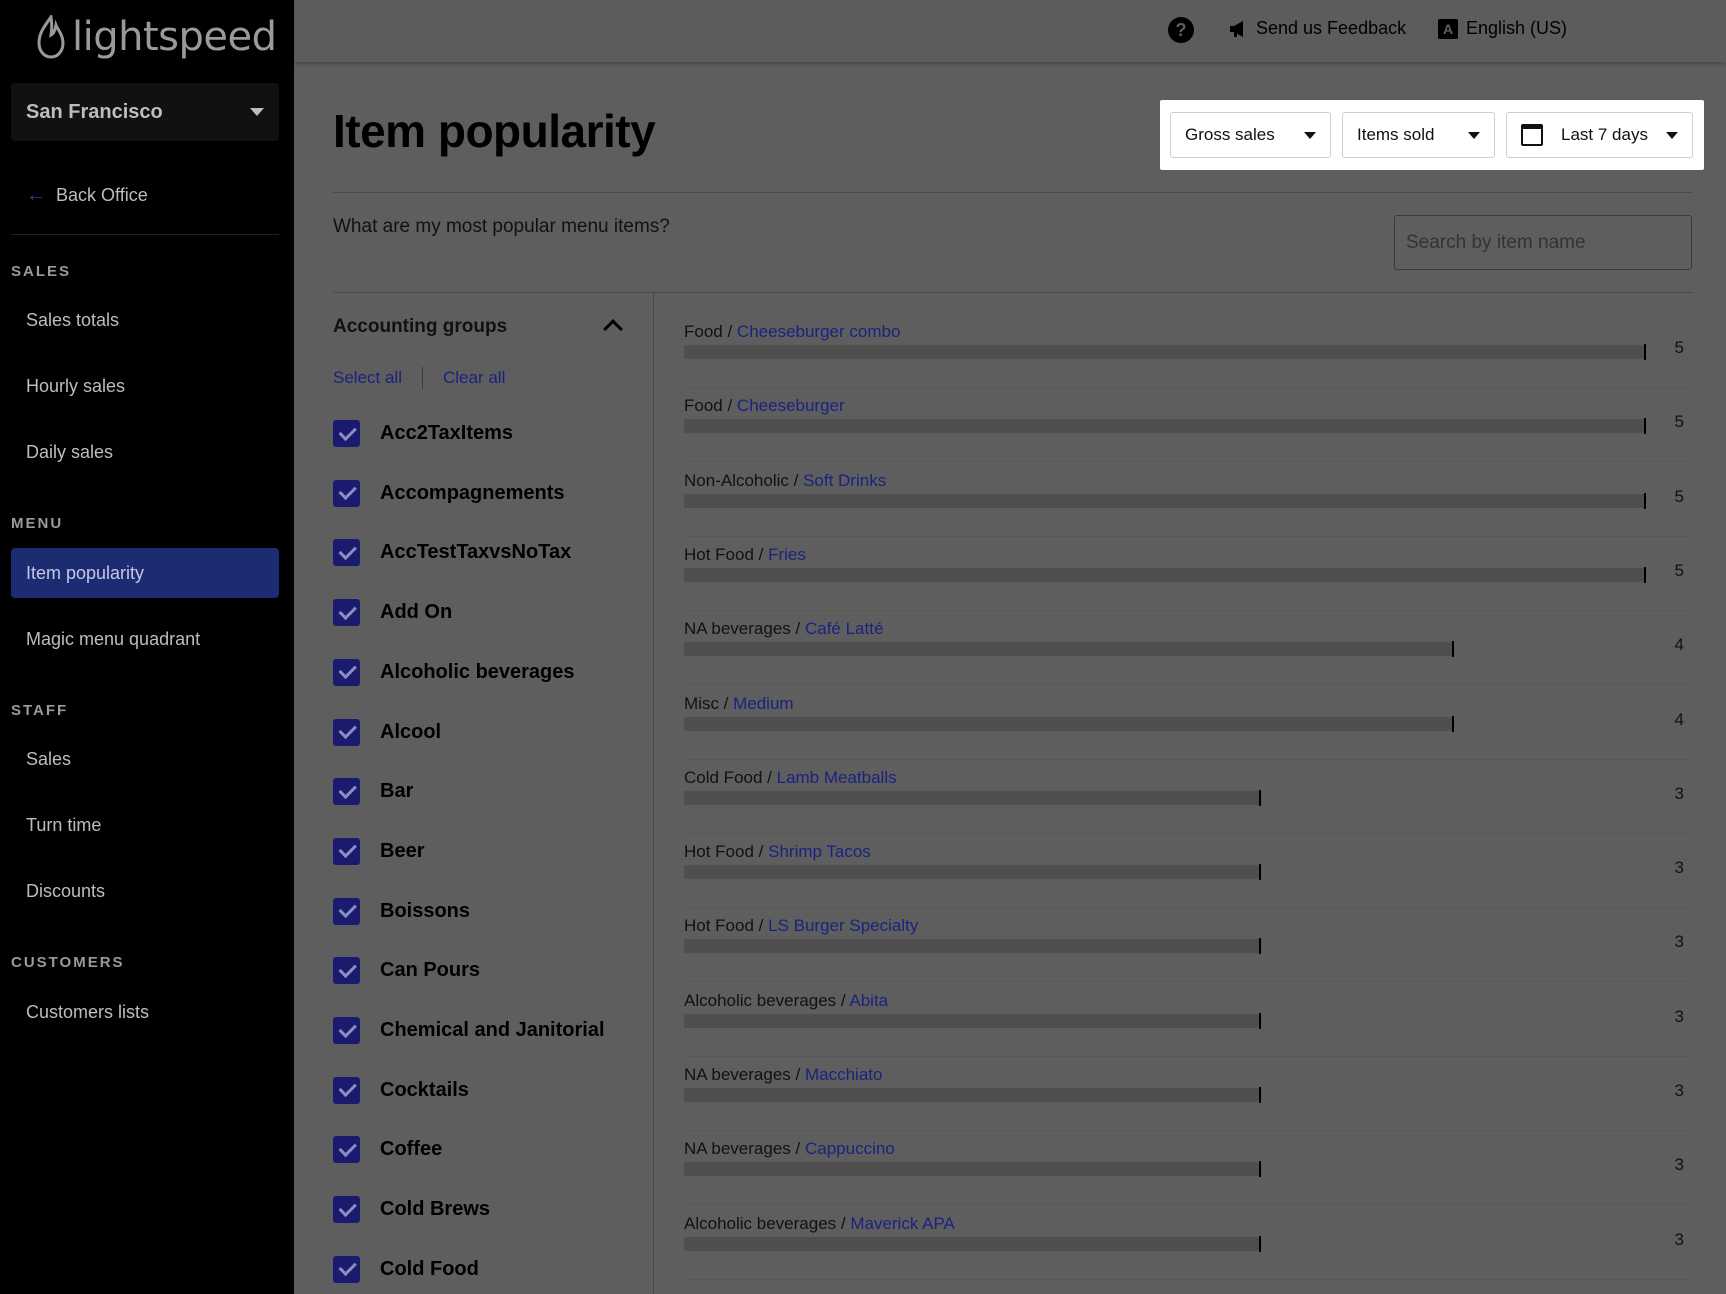 Image resolution: width=1726 pixels, height=1294 pixels. Describe the element at coordinates (844, 628) in the screenshot. I see `item-name-link: Café Latté` at that location.